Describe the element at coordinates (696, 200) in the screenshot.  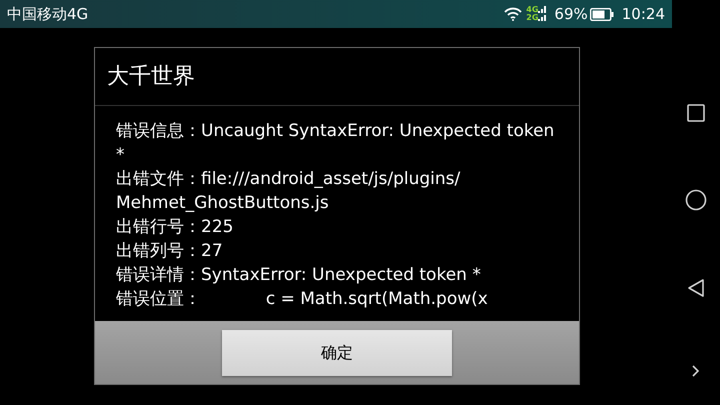
I see `home-icon` at that location.